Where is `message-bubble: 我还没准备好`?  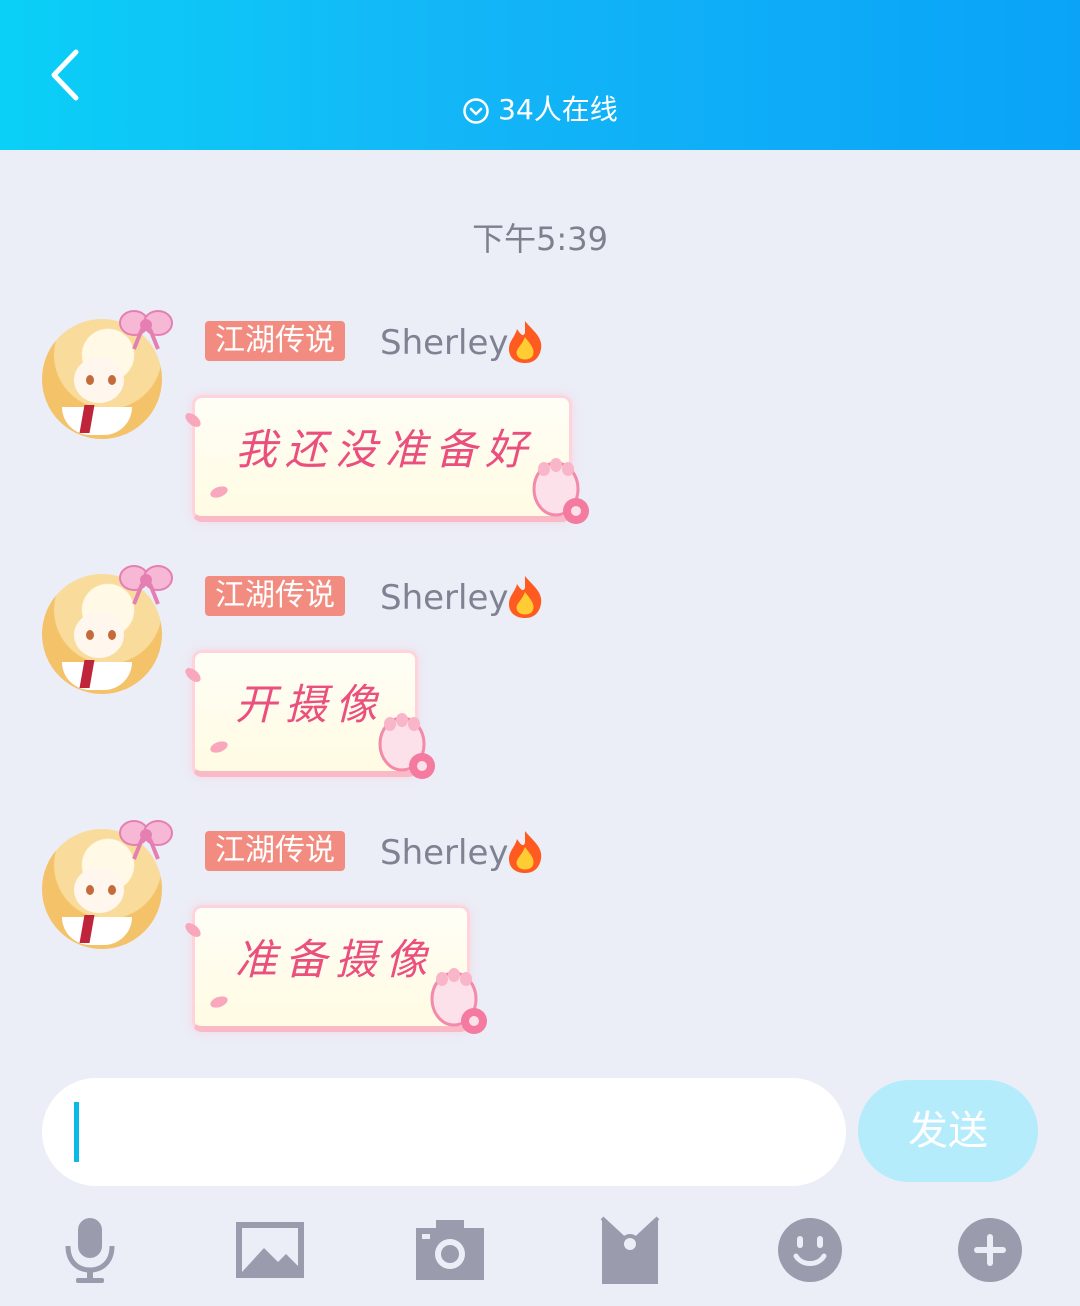
message-bubble: 我还没准备好 is located at coordinates (382, 458).